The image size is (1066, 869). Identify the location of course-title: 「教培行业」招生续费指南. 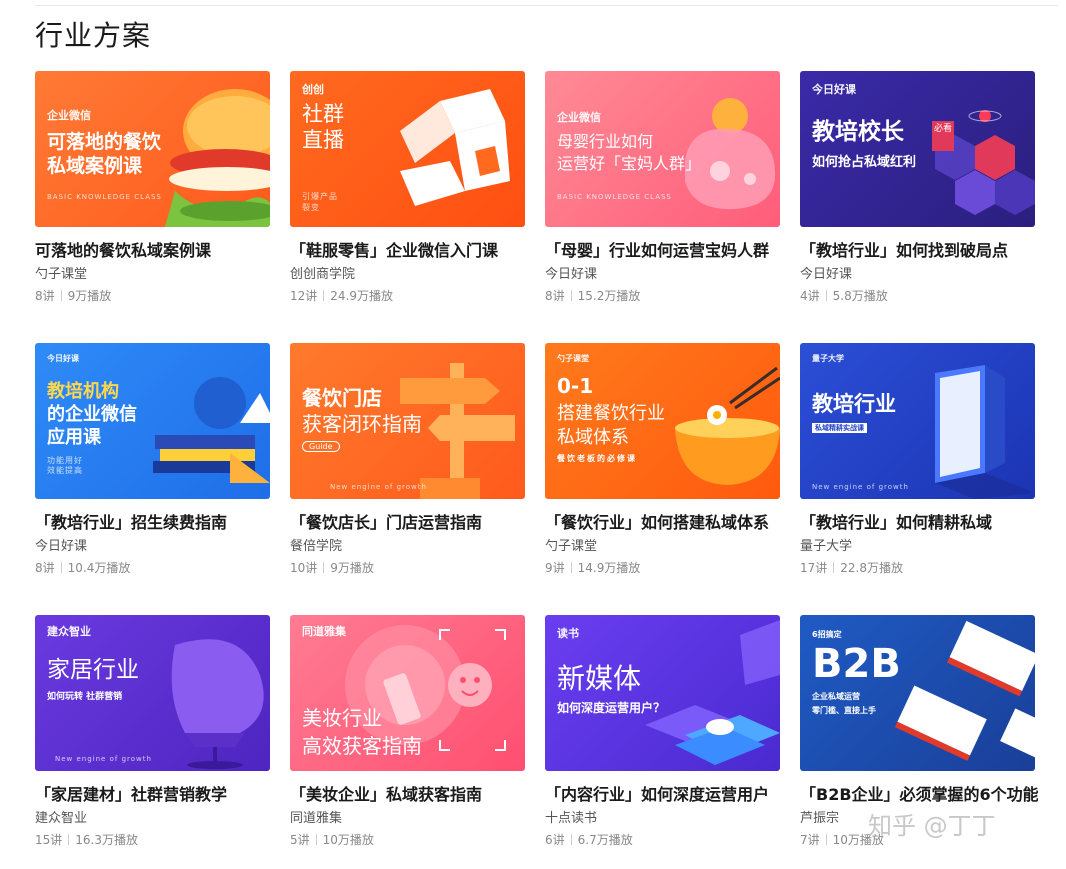
(155, 521).